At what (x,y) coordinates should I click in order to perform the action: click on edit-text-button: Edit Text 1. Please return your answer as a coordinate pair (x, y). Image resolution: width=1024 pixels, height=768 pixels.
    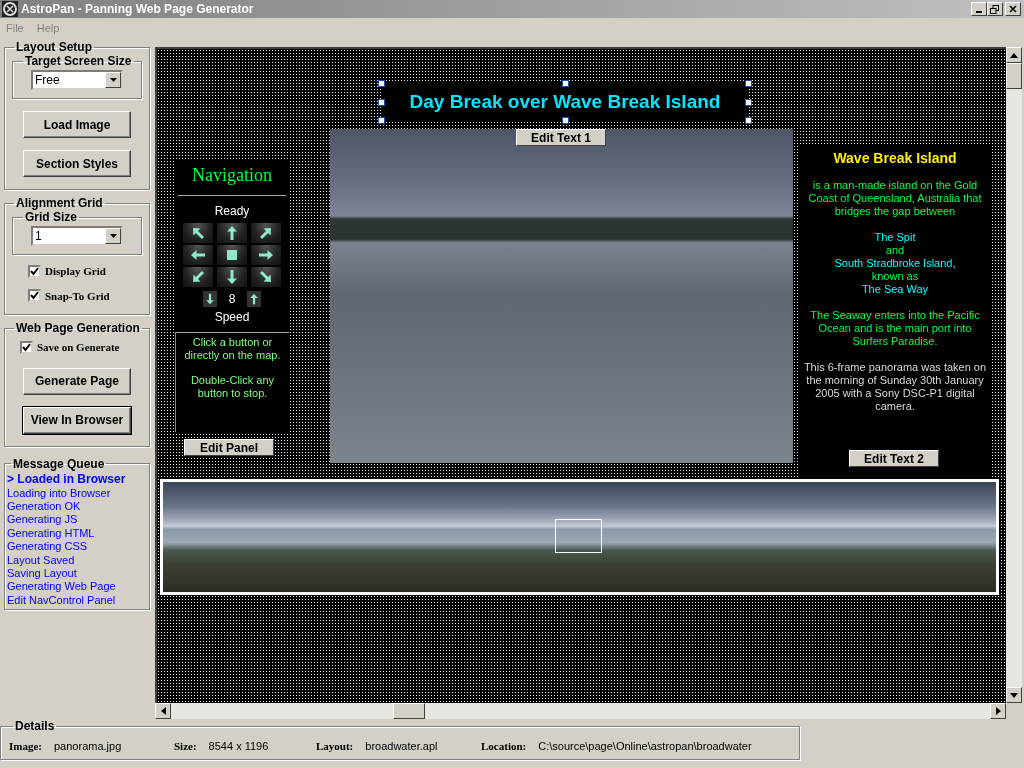
    Looking at the image, I should click on (561, 137).